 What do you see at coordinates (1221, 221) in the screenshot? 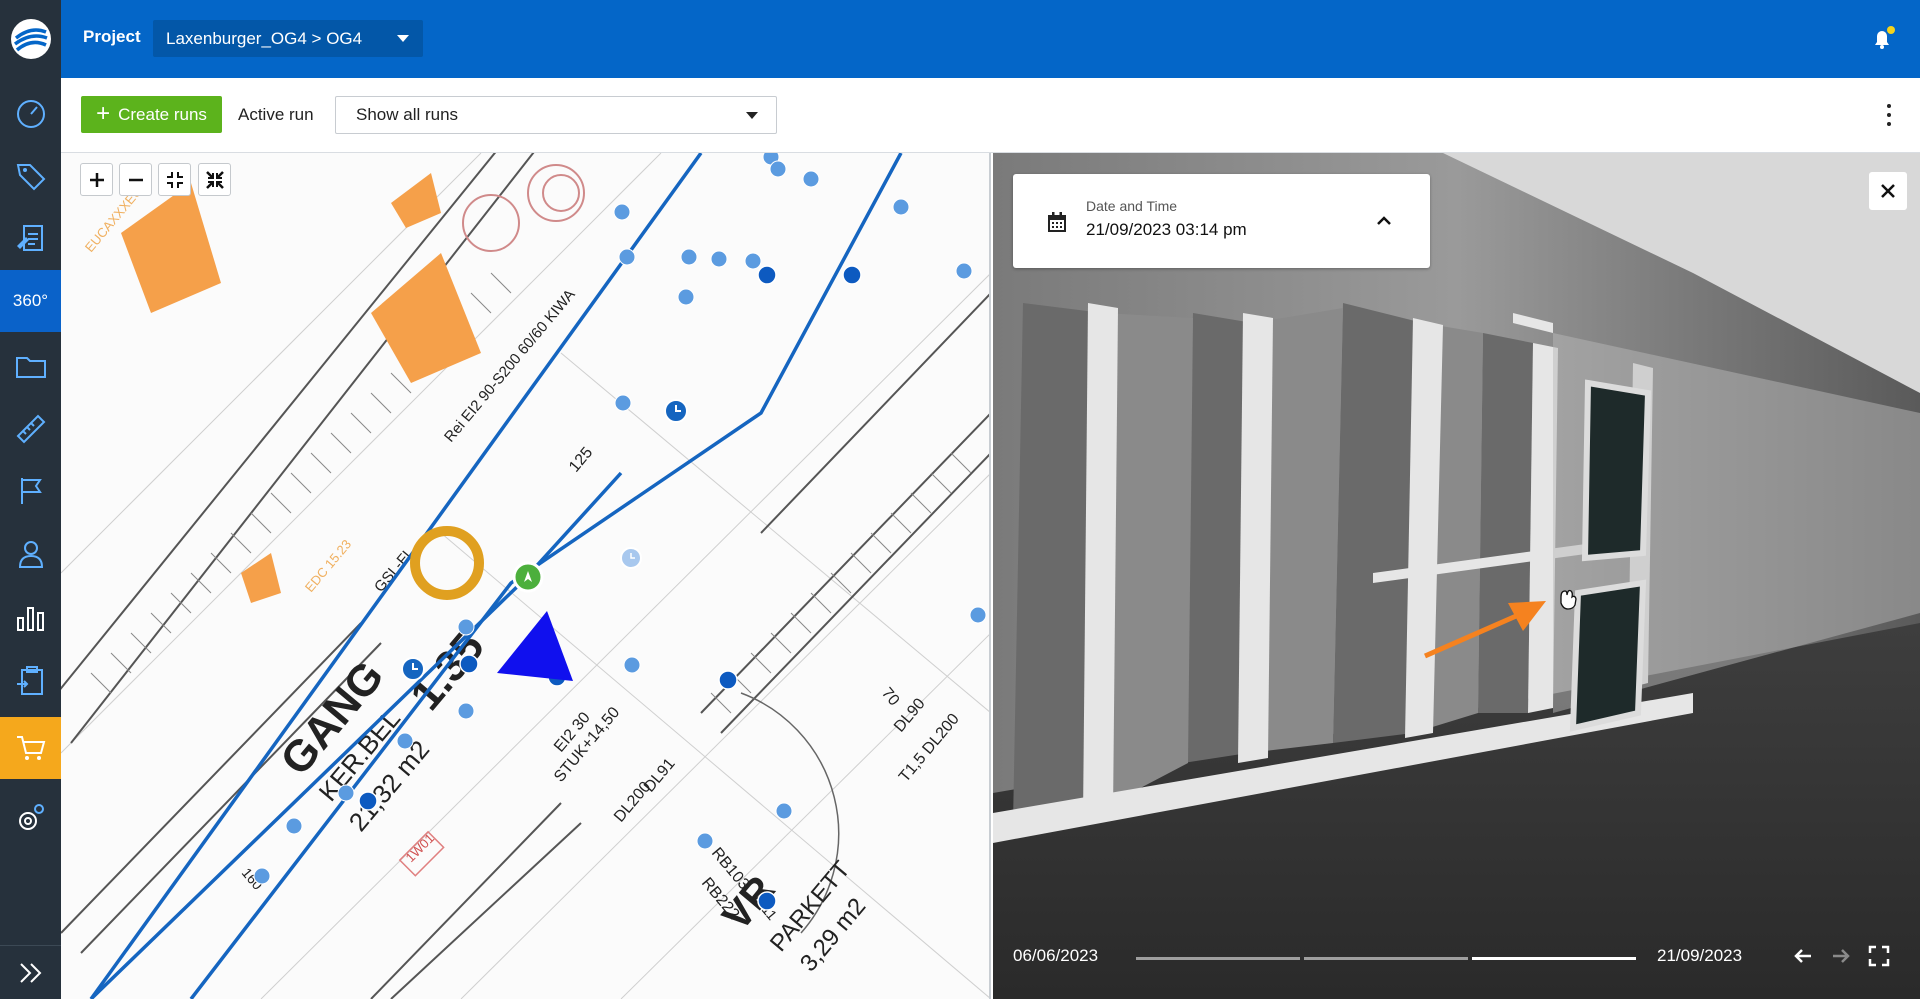
I see `date-time-card: Date and Time 21/09/2023 03:14 pm` at bounding box center [1221, 221].